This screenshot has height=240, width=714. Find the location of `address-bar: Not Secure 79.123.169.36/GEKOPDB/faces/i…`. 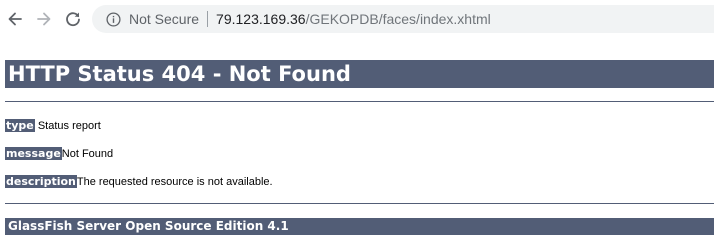

address-bar: Not Secure 79.123.169.36/GEKOPDB/faces/i… is located at coordinates (403, 19).